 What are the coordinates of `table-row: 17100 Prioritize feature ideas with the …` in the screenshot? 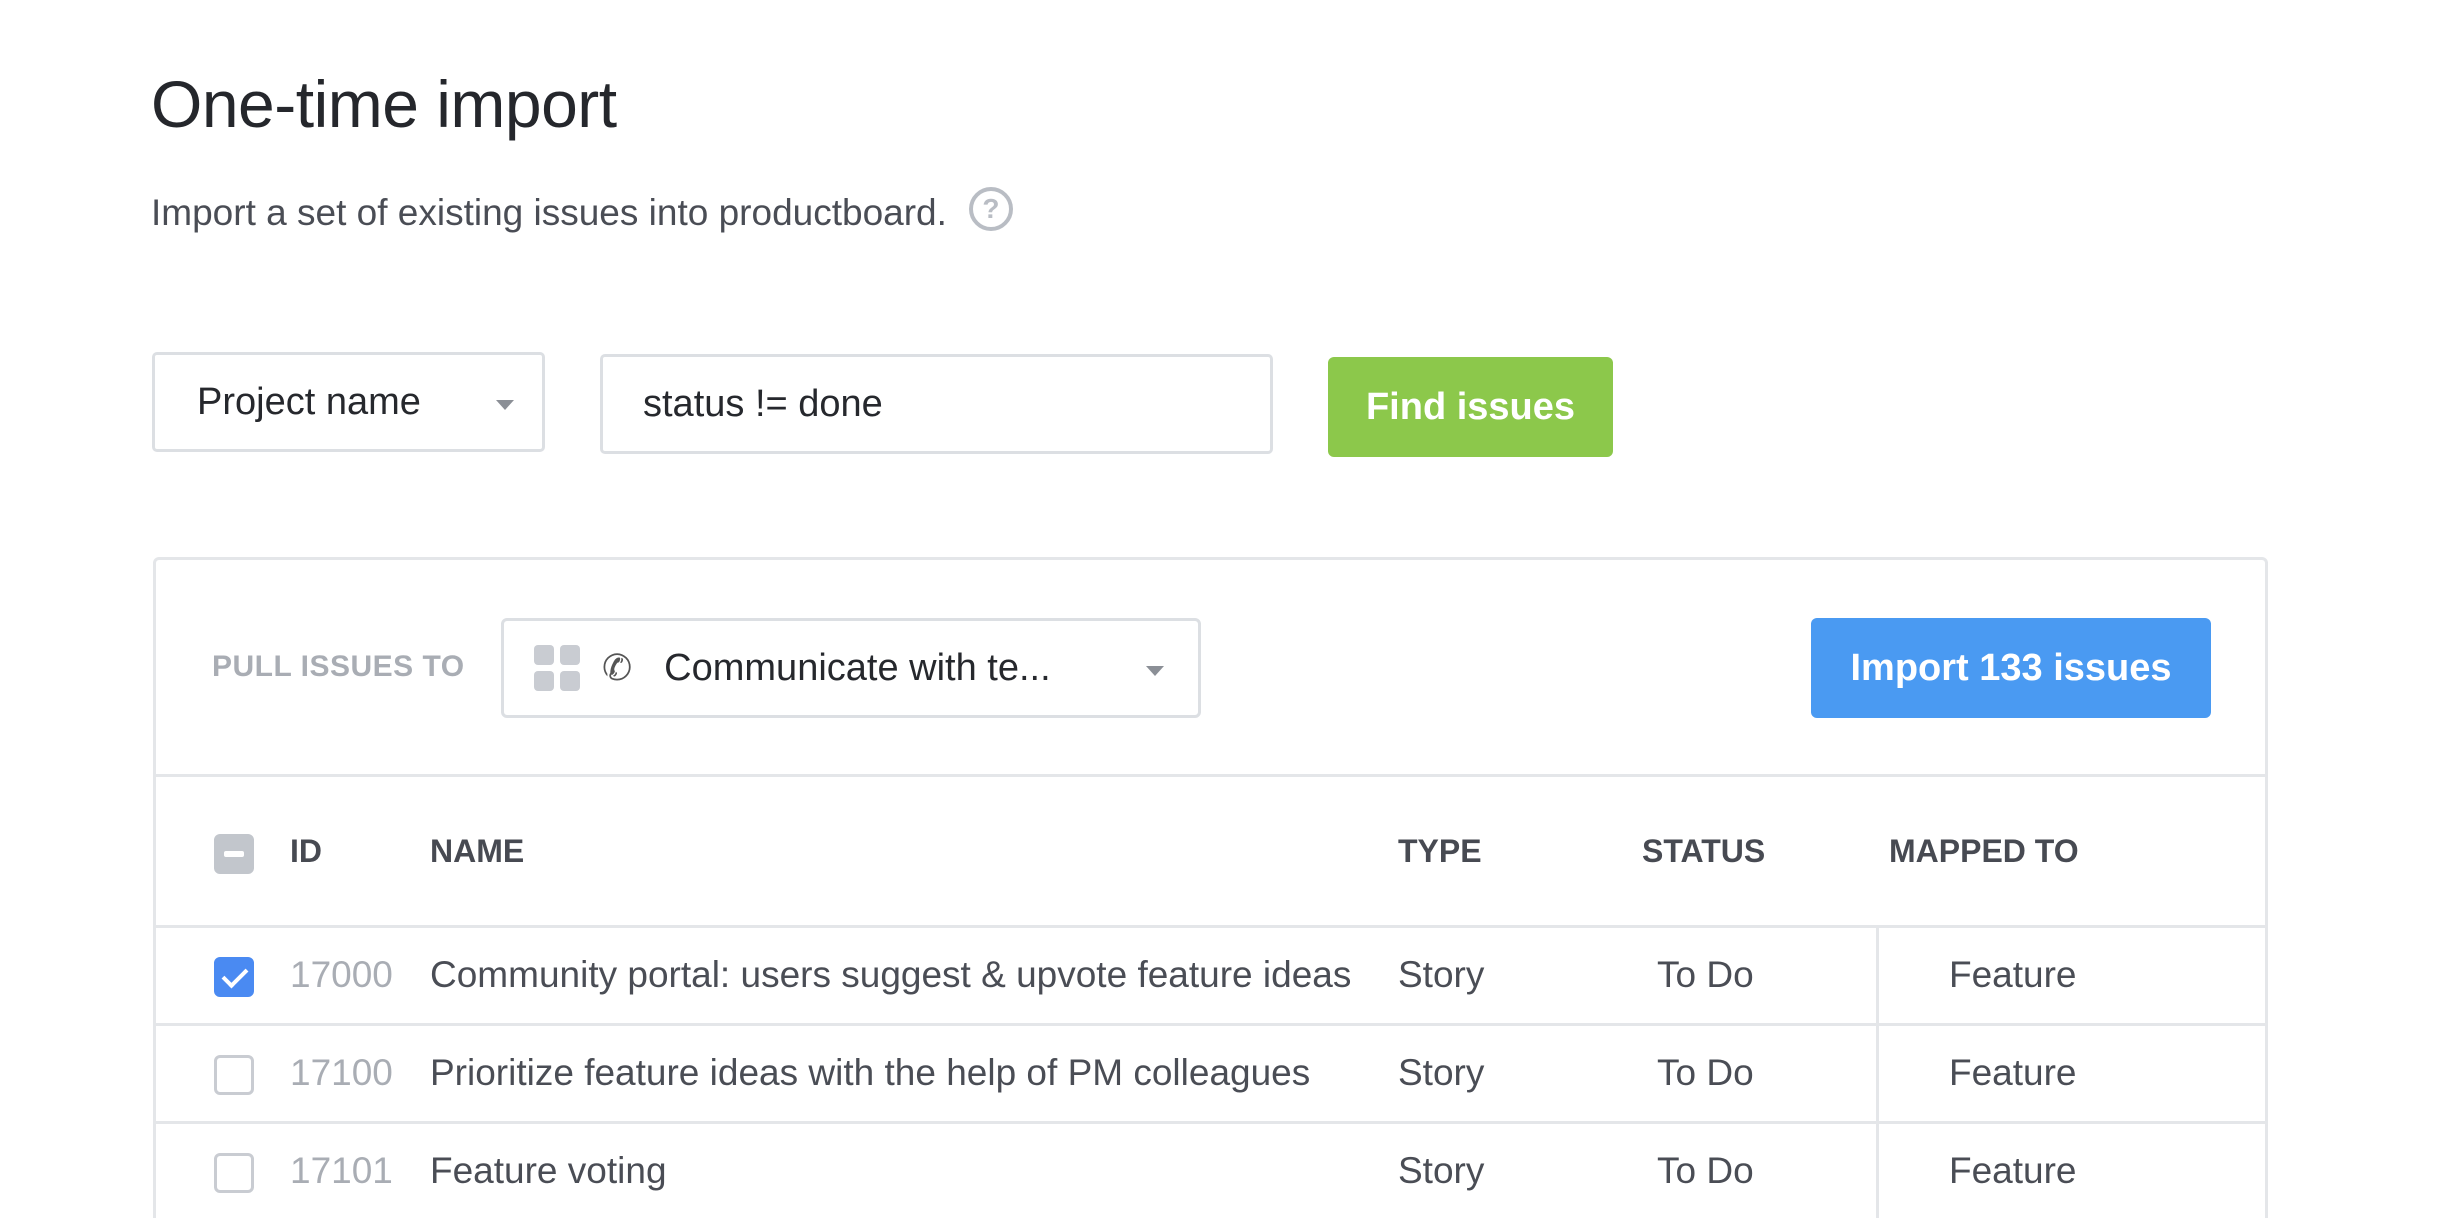 It's located at (1210, 1075).